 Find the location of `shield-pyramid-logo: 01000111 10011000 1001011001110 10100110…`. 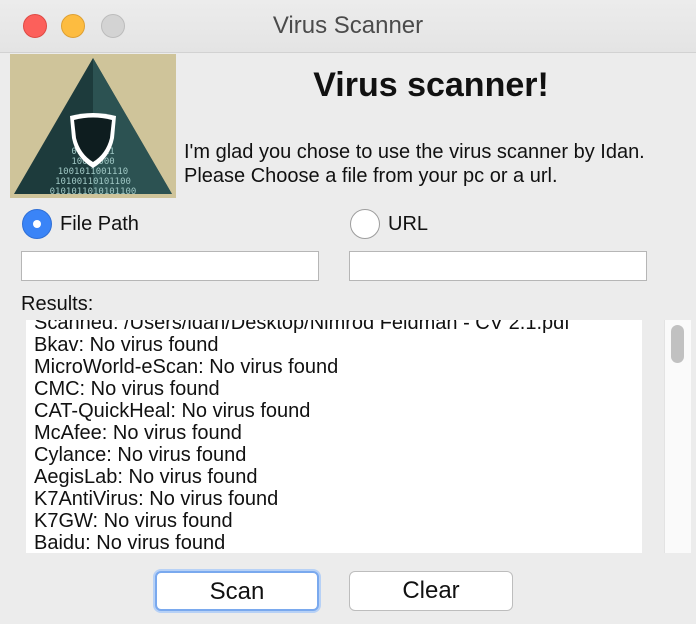

shield-pyramid-logo: 01000111 10011000 1001011001110 10100110… is located at coordinates (93, 126).